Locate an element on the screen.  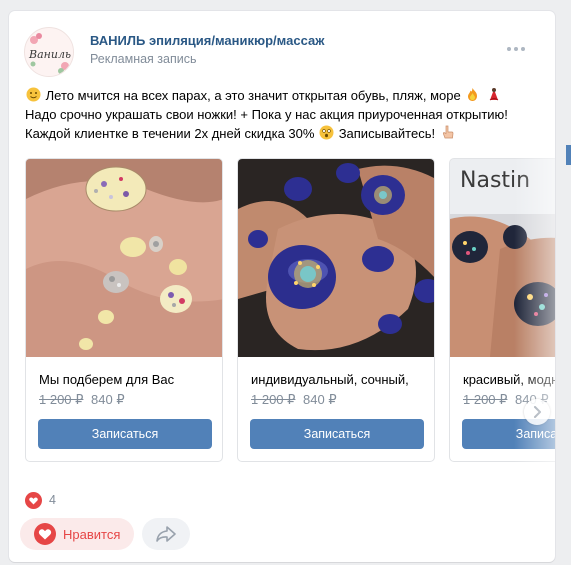
share-button is located at coordinates (166, 534).